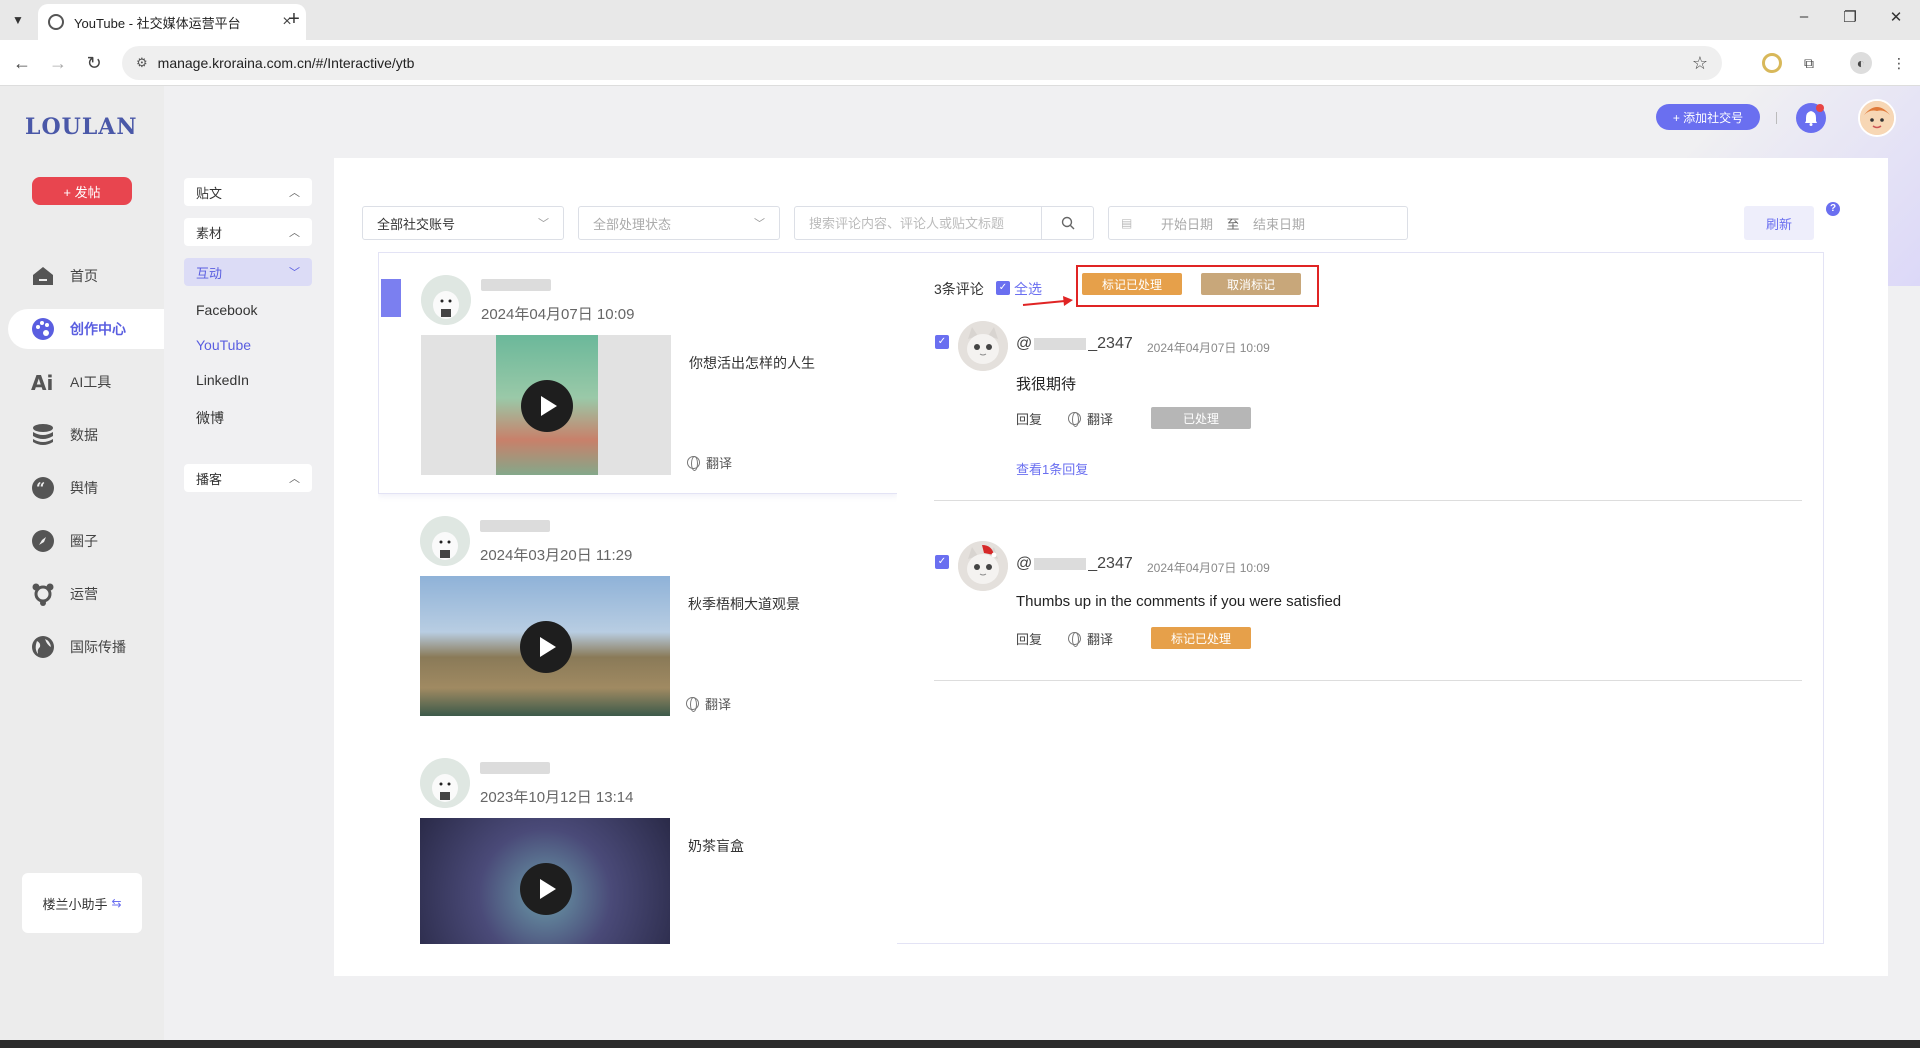  Describe the element at coordinates (86, 435) in the screenshot. I see `sidebar-item-data: 数据` at that location.